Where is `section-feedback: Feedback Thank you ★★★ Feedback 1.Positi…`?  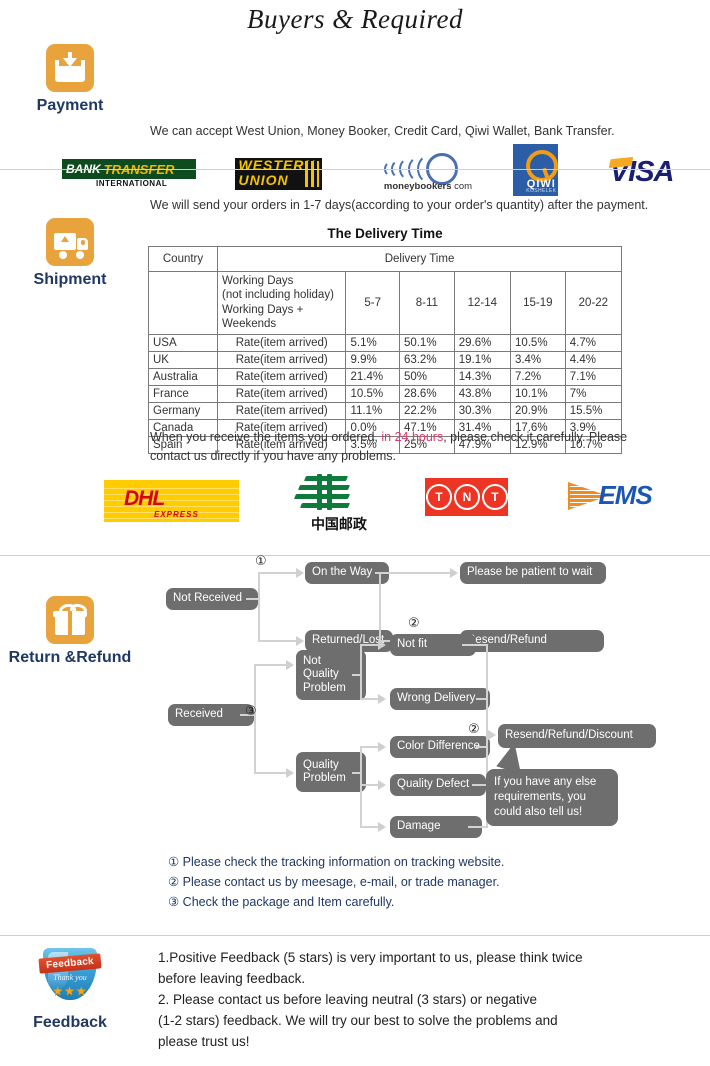 section-feedback: Feedback Thank you ★★★ Feedback 1.Positi… is located at coordinates (355, 1000).